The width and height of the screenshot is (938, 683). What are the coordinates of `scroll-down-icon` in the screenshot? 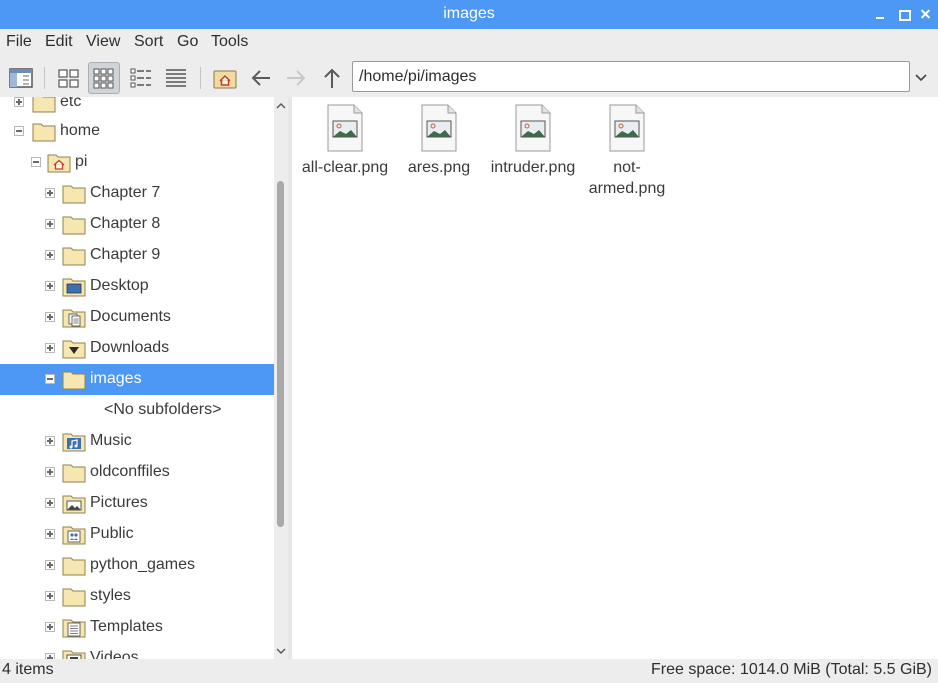 It's located at (281, 650).